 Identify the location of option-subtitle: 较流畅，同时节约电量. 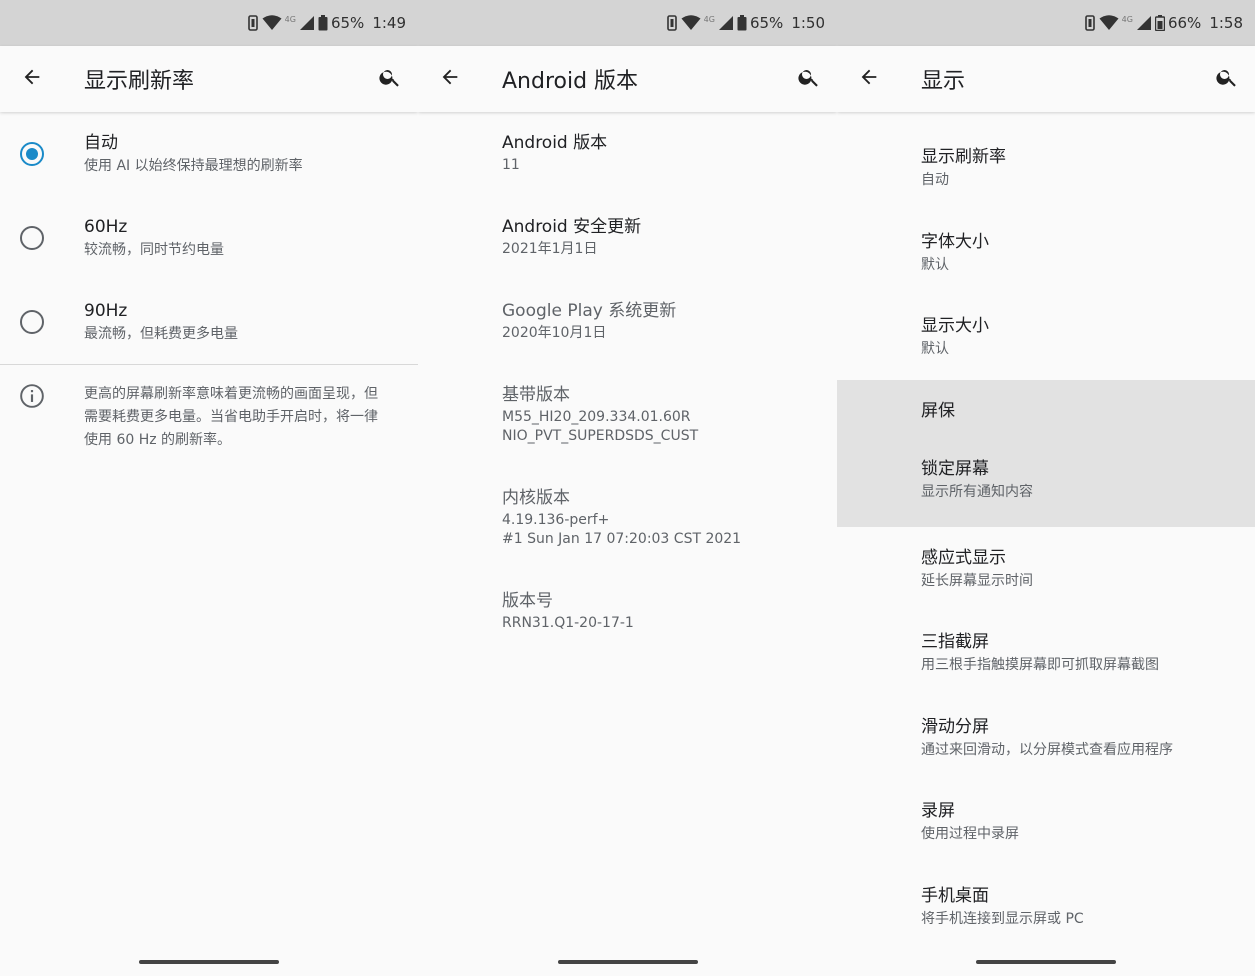
(154, 250).